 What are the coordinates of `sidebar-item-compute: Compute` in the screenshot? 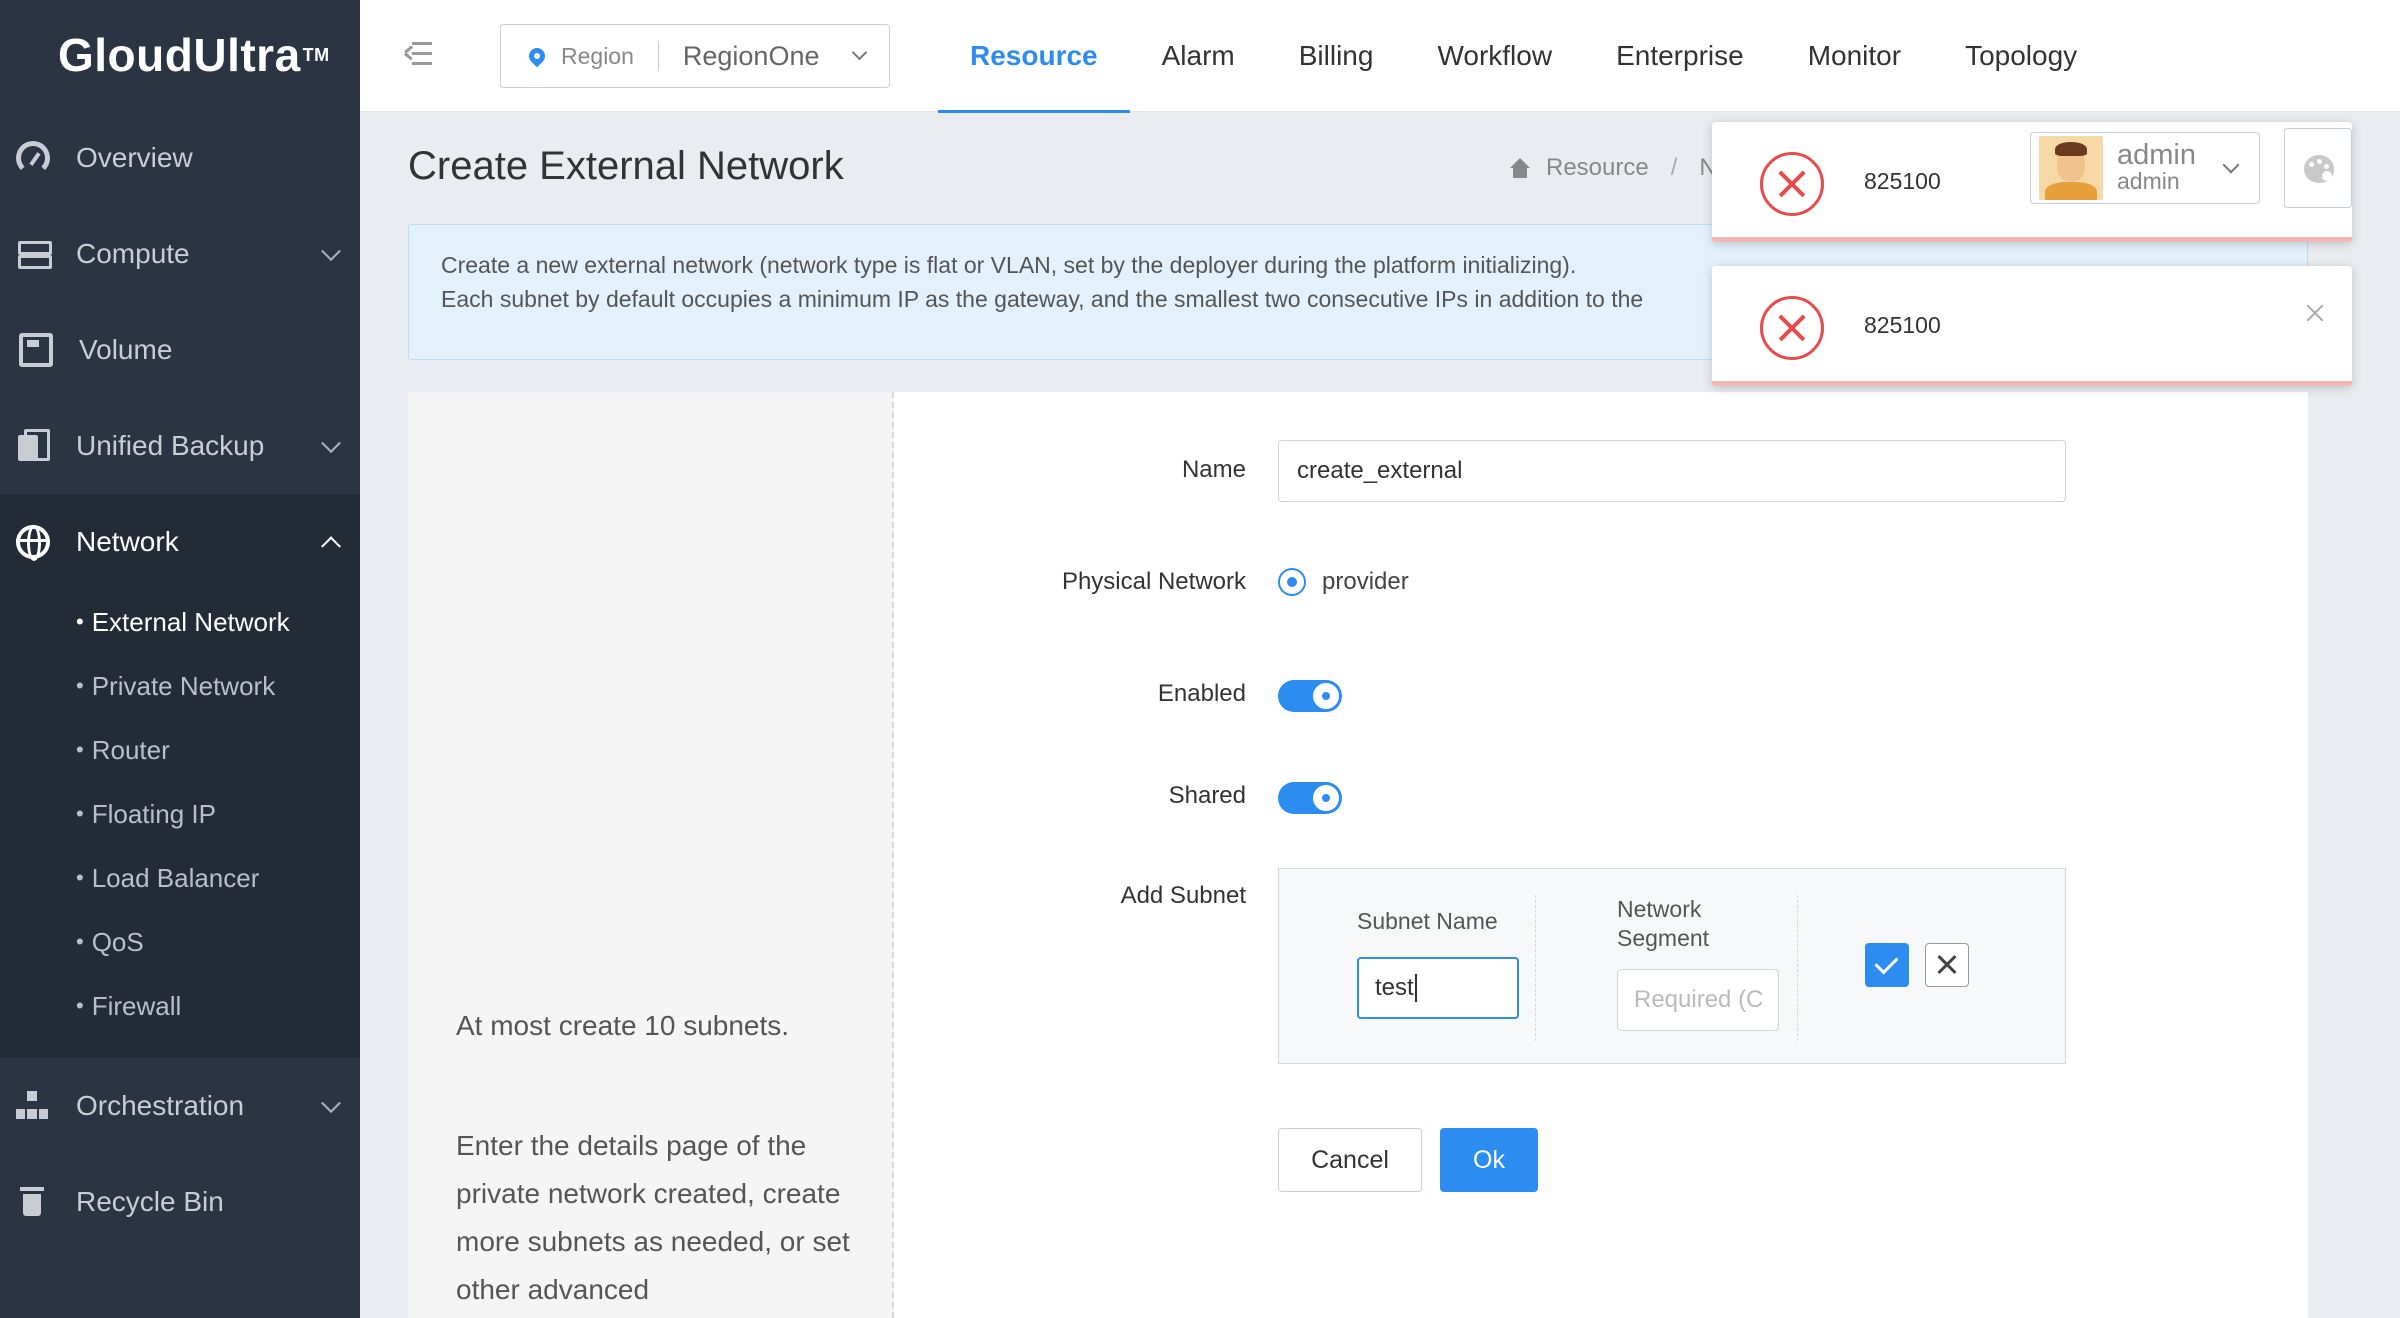 It's located at (180, 254).